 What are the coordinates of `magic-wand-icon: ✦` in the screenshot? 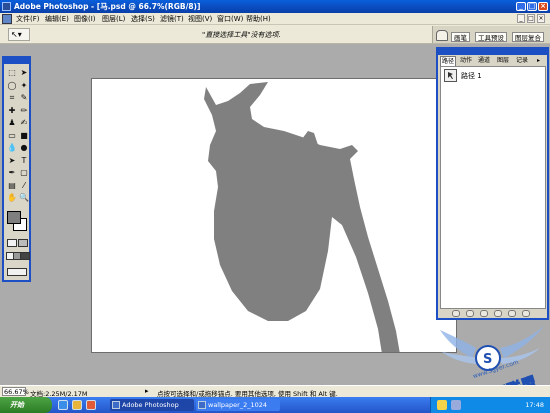 It's located at (24, 86).